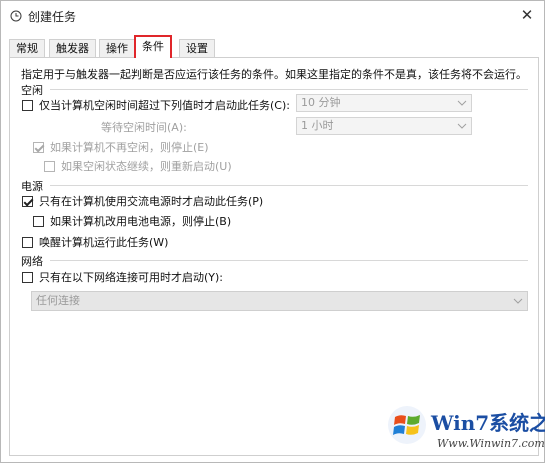  I want to click on start-if-network-checkbox: 只有在以下网络连接可用时才启动(Y):, so click(122, 277).